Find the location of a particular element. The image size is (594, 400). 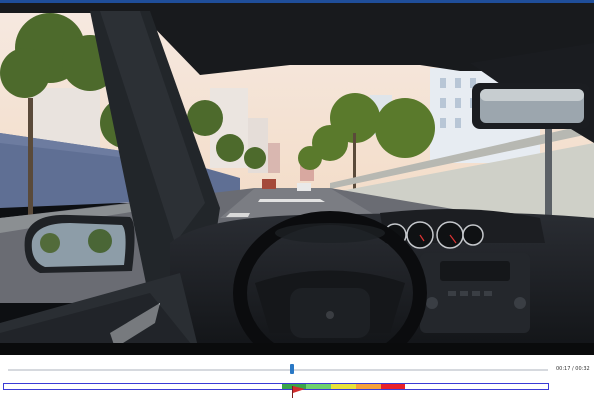

event-timeline is located at coordinates (276, 386).